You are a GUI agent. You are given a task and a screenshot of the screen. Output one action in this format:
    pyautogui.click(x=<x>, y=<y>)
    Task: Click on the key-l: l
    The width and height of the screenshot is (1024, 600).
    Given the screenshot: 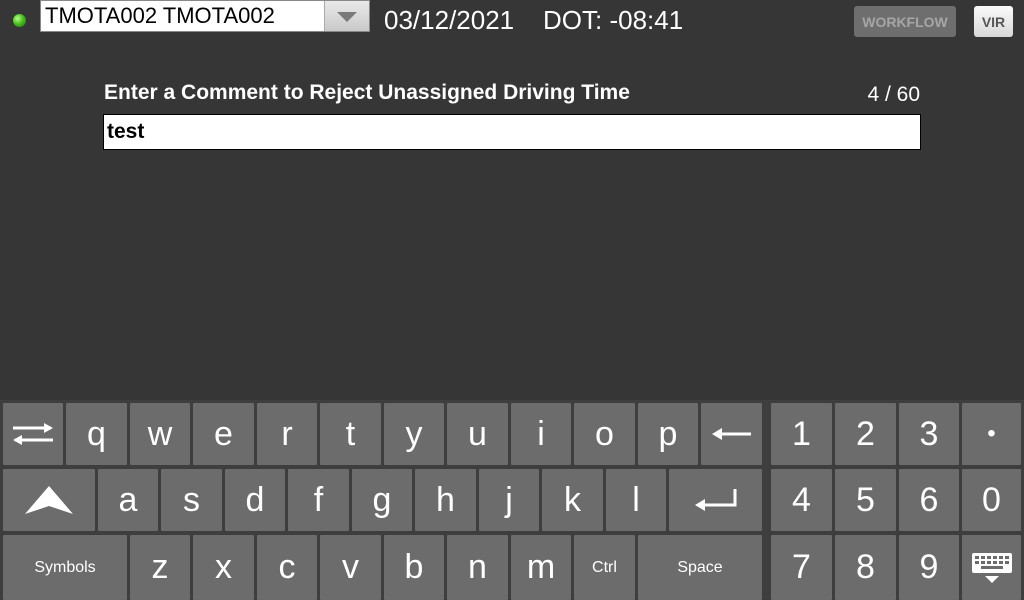 What is the action you would take?
    pyautogui.click(x=636, y=500)
    